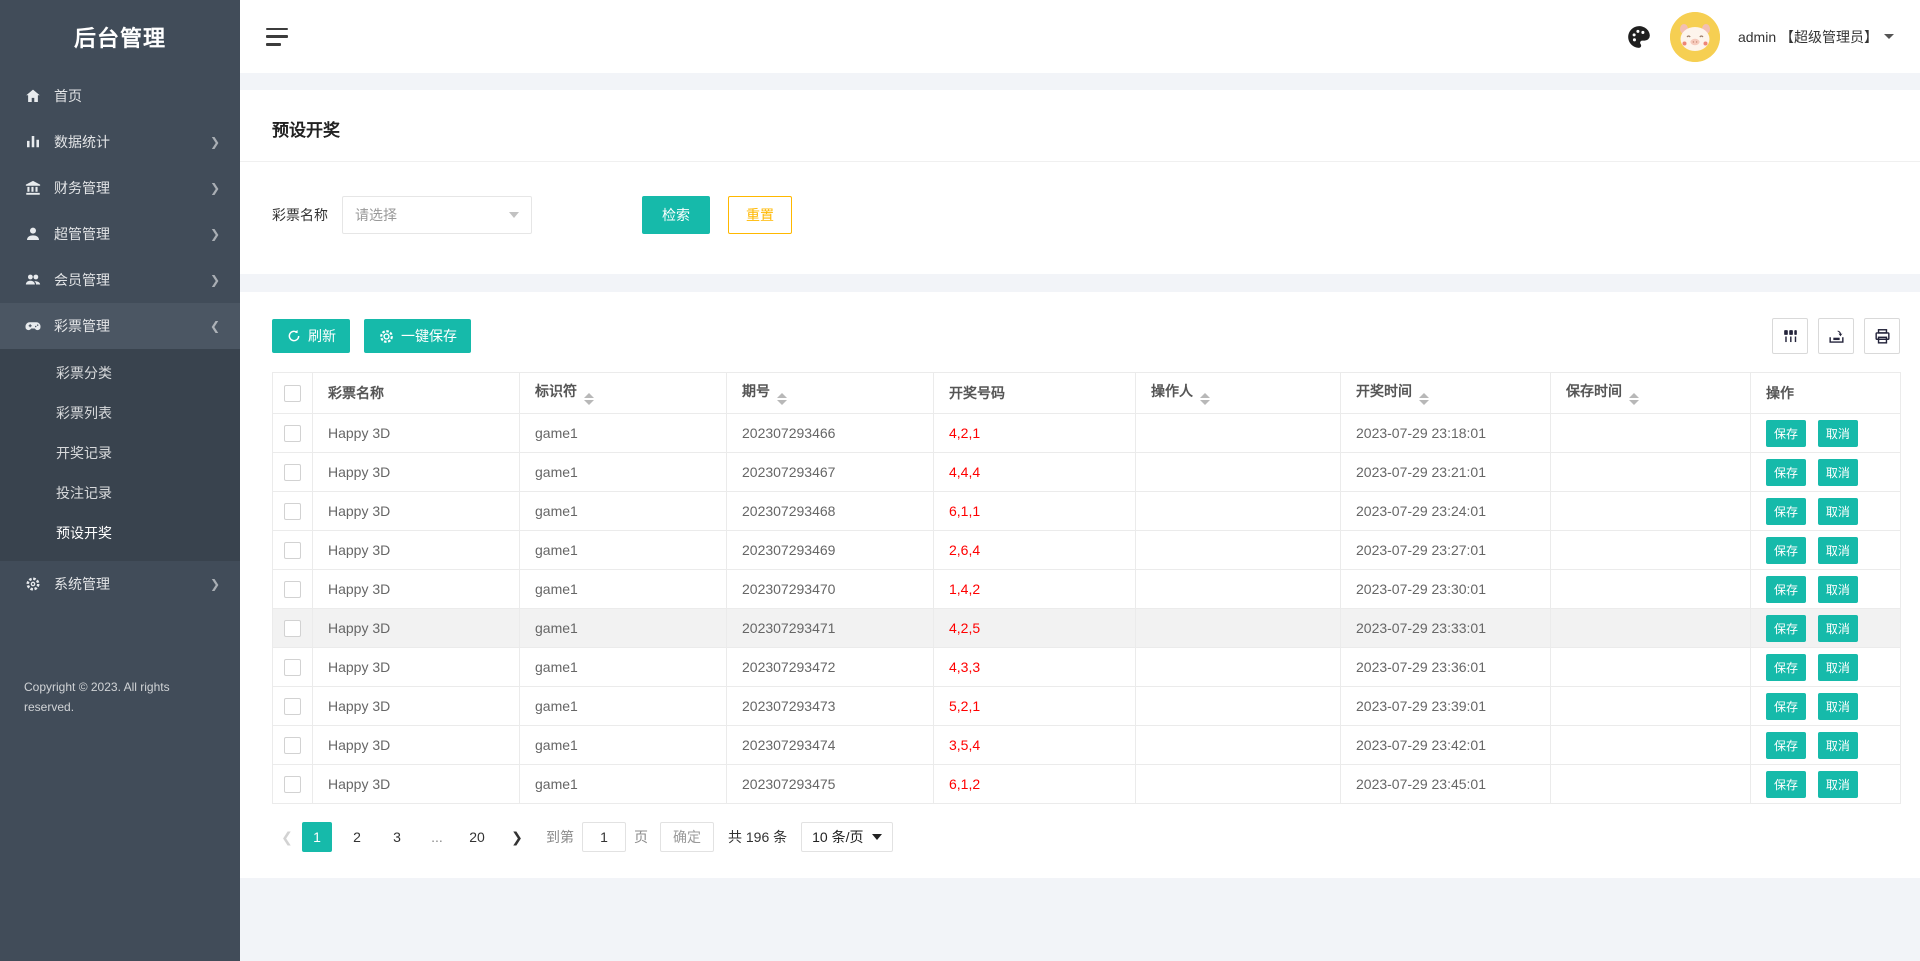  What do you see at coordinates (417, 336) in the screenshot?
I see `save-all-button: 一键保存` at bounding box center [417, 336].